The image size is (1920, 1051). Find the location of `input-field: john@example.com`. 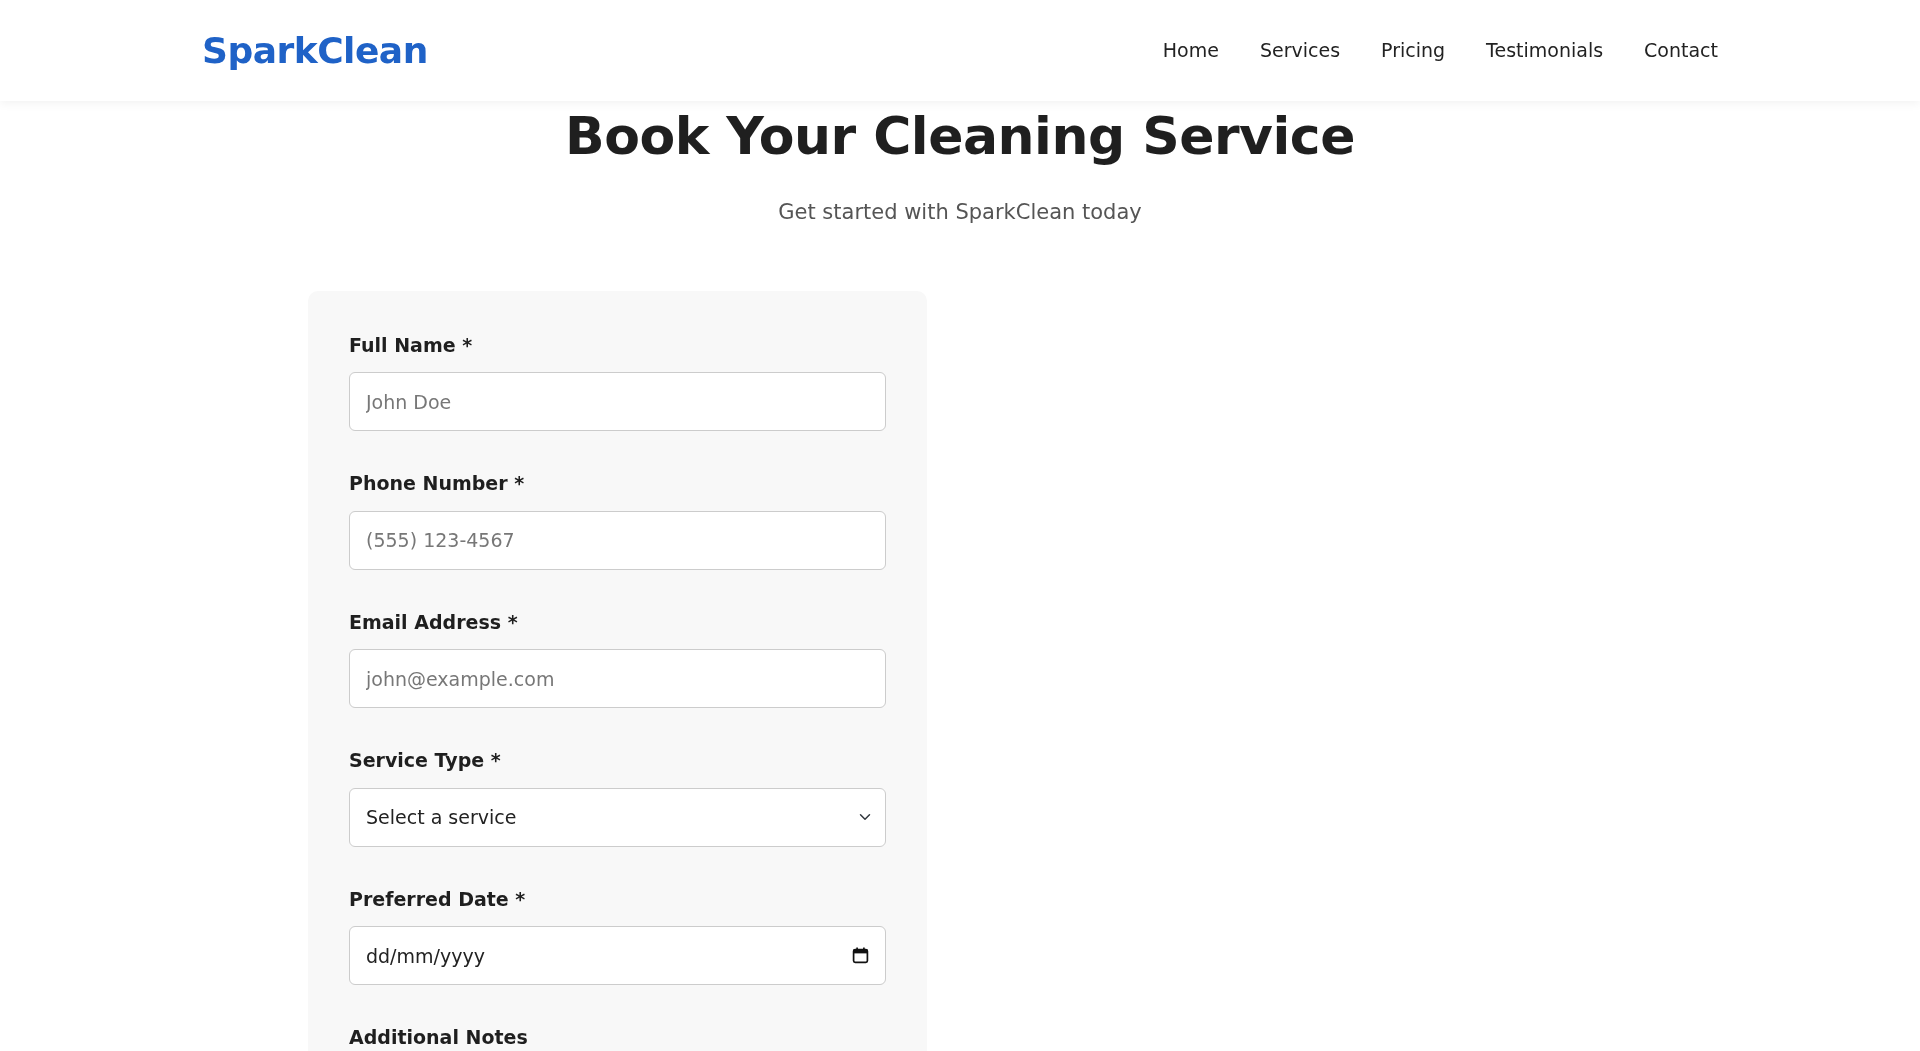

input-field: john@example.com is located at coordinates (617, 679).